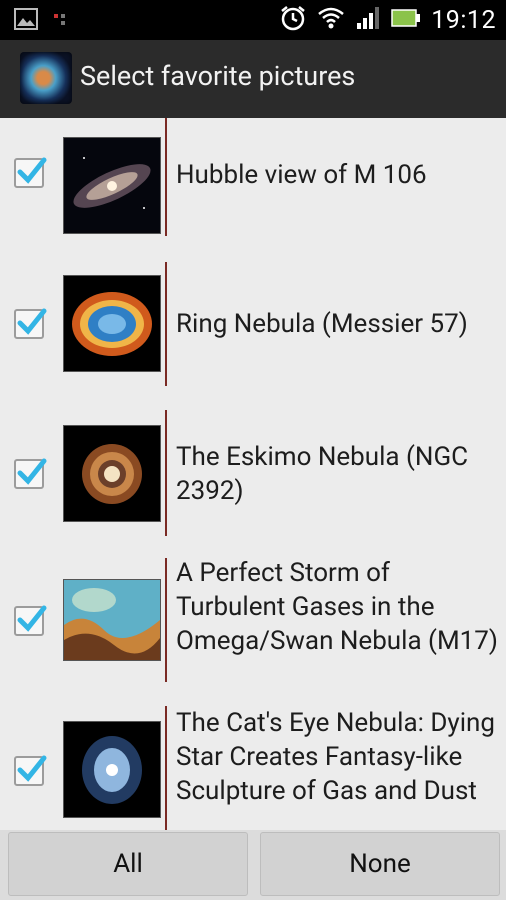 This screenshot has height=900, width=506. I want to click on crab-nebula-app-icon, so click(46, 78).